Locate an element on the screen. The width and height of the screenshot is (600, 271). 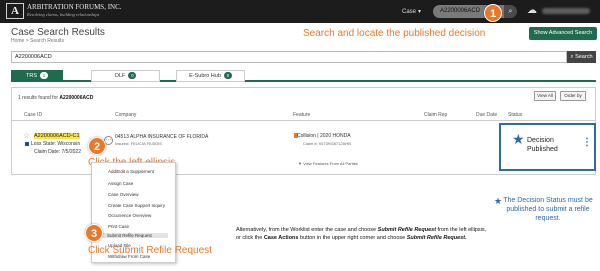
view-all-button: View All is located at coordinates (545, 96).